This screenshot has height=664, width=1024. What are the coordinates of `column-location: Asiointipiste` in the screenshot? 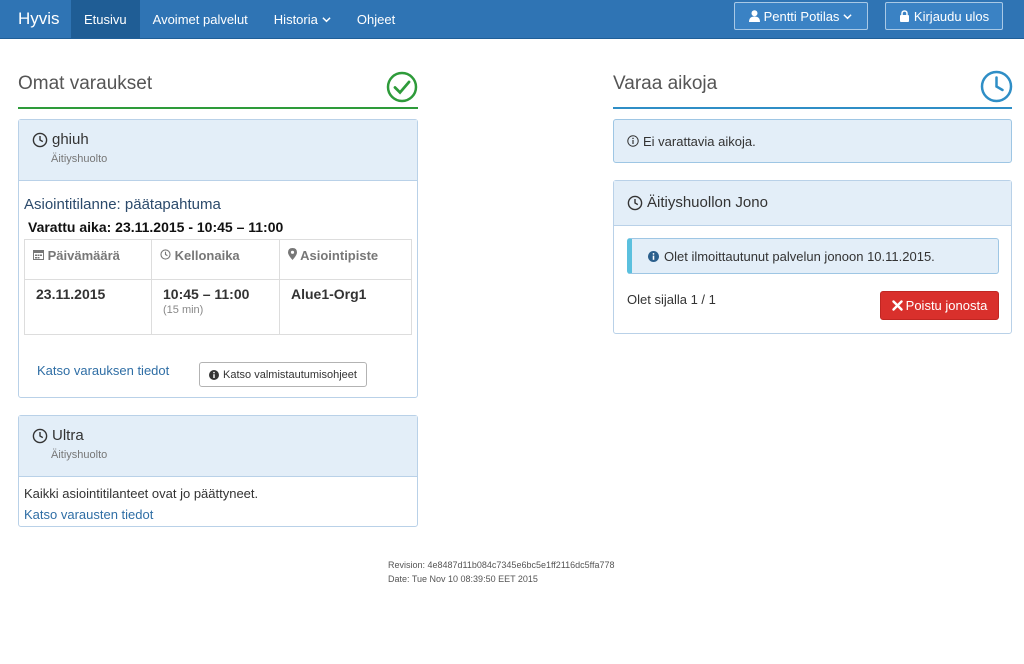 It's located at (345, 259).